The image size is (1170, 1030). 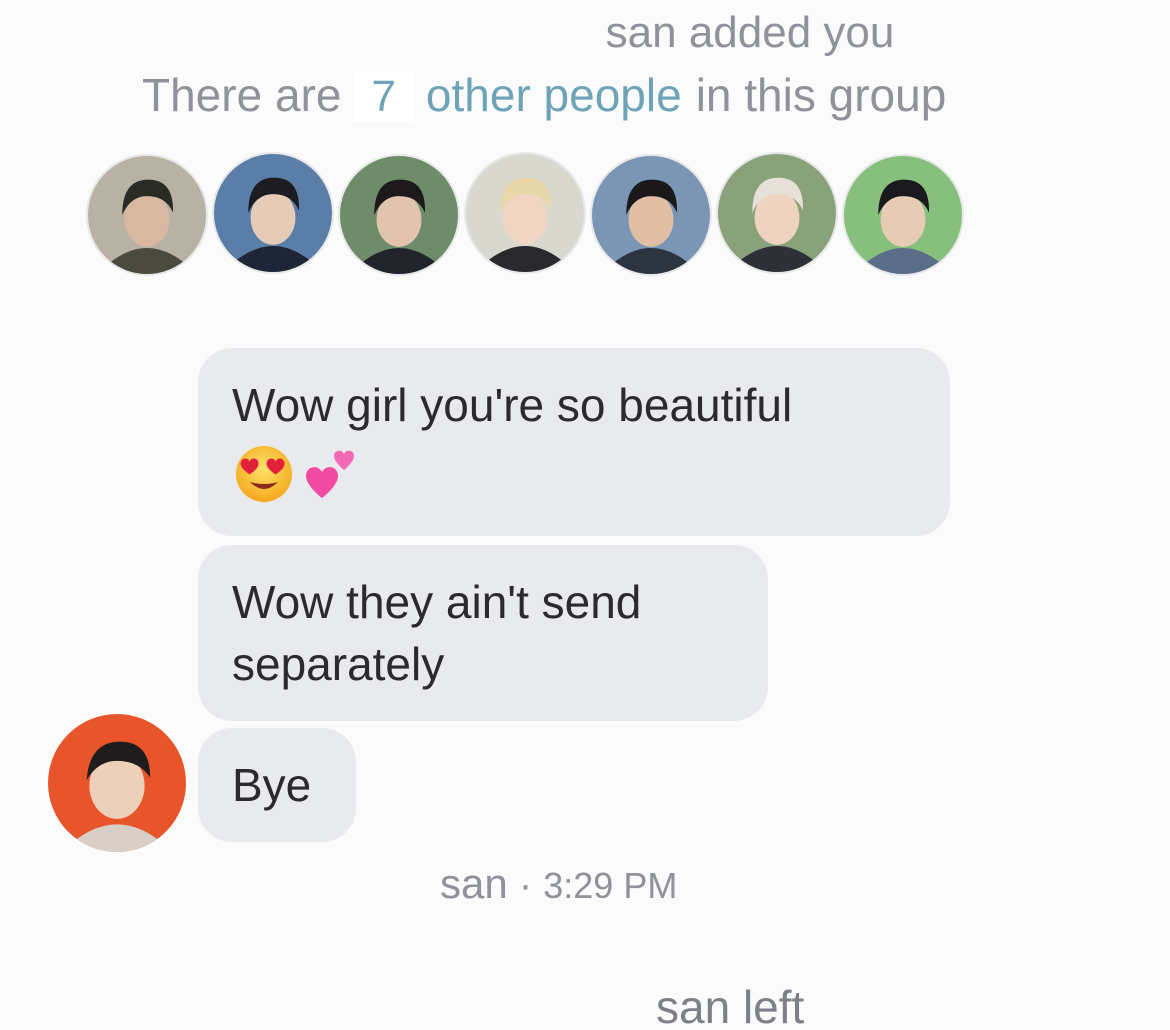 I want to click on system-message-group-info: There are 7 other people in this group, so click(x=544, y=95).